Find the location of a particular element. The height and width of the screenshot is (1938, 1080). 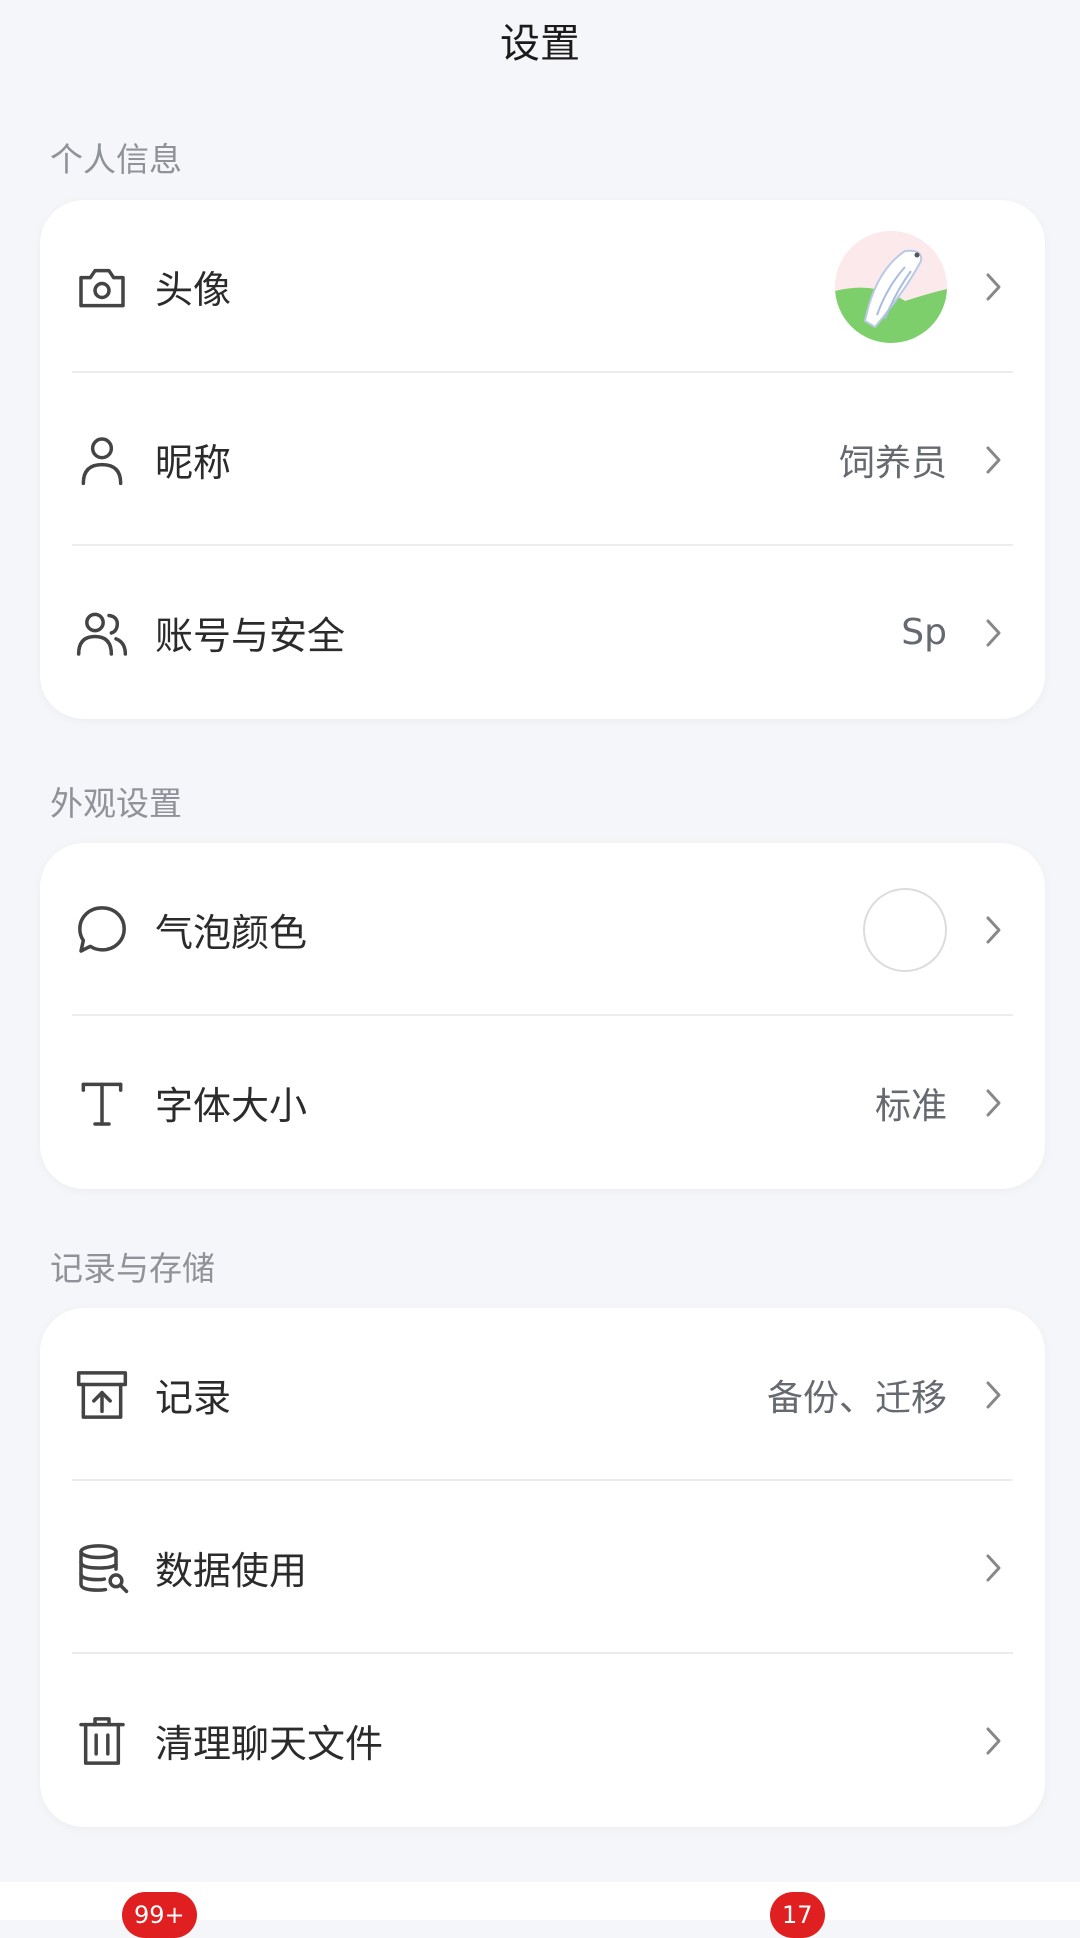

section-label-appearance: 外观设置 is located at coordinates (116, 803).